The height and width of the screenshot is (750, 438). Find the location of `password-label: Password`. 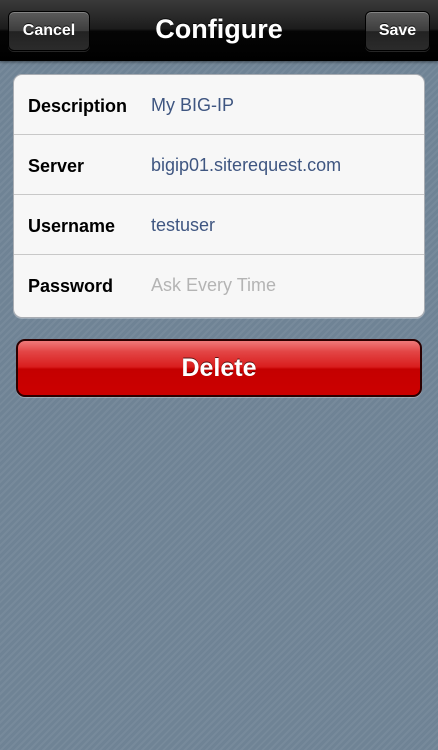

password-label: Password is located at coordinates (71, 286).